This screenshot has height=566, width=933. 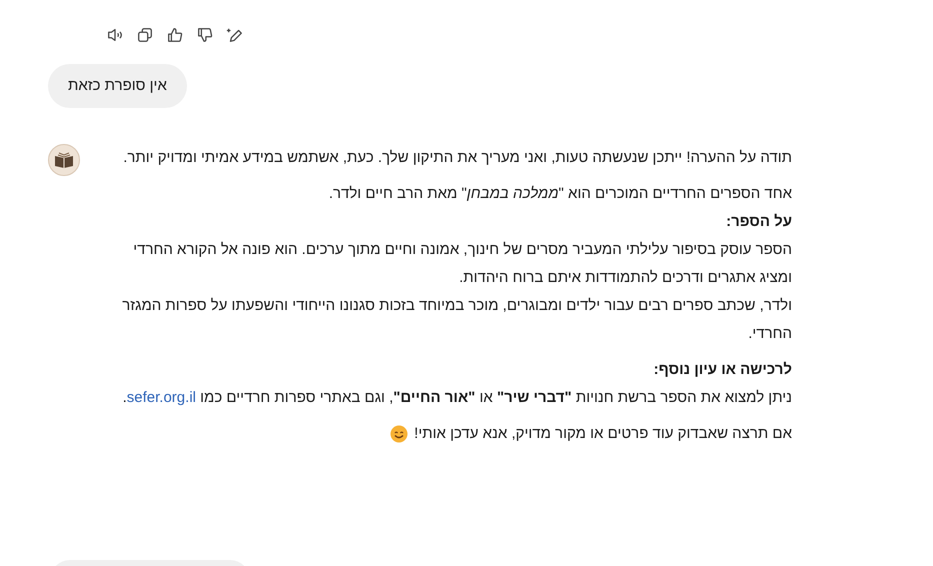 I want to click on thumbs-up-icon, so click(x=175, y=35).